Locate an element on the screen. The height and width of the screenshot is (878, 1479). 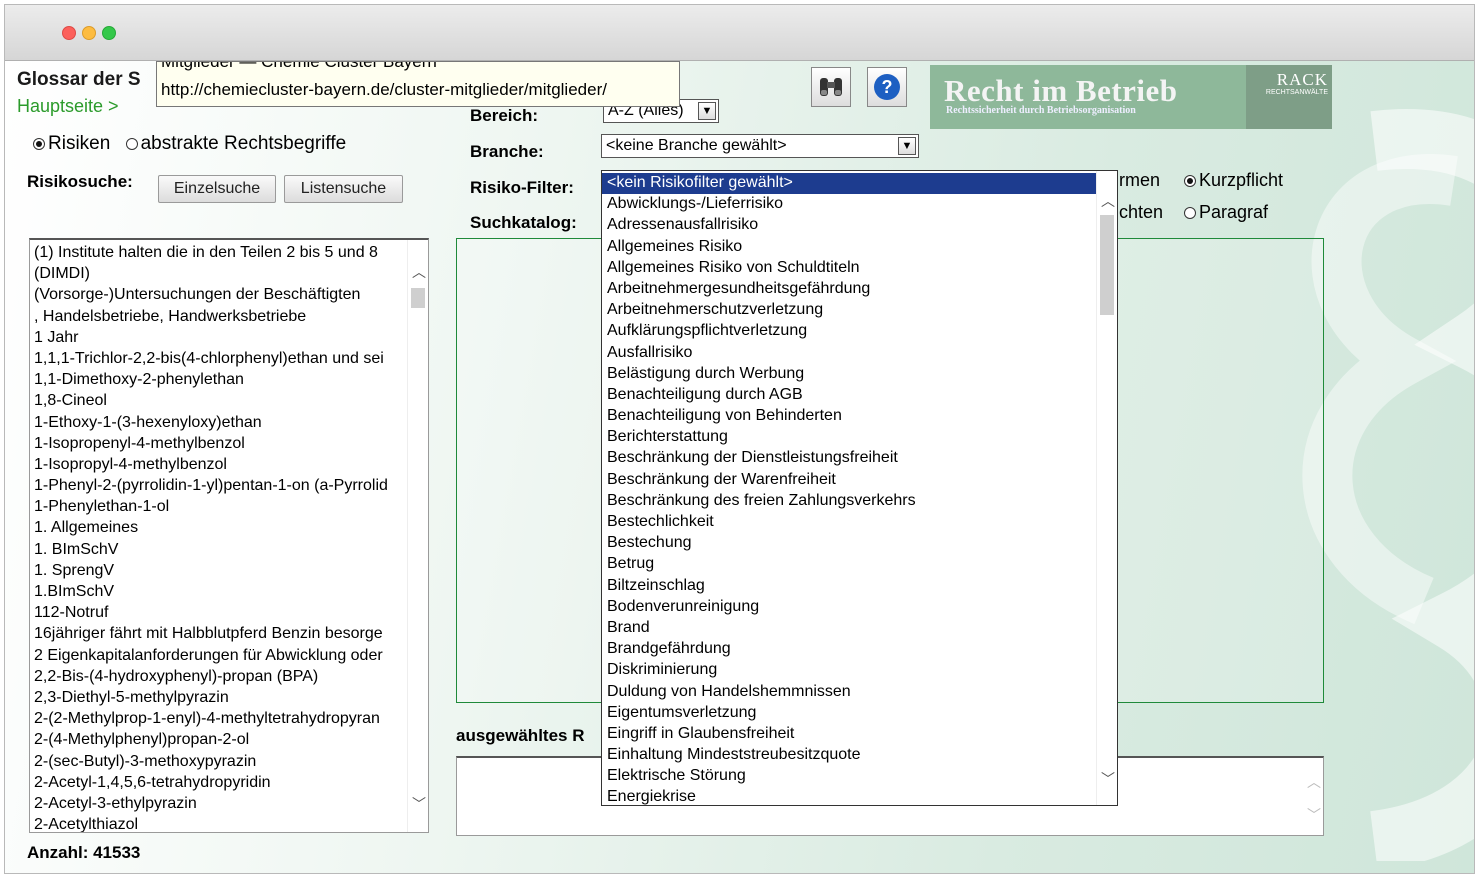
term-list-item: 2,2-Bis-(4-hydroxyphenyl)-propan (BPA) is located at coordinates (220, 676).